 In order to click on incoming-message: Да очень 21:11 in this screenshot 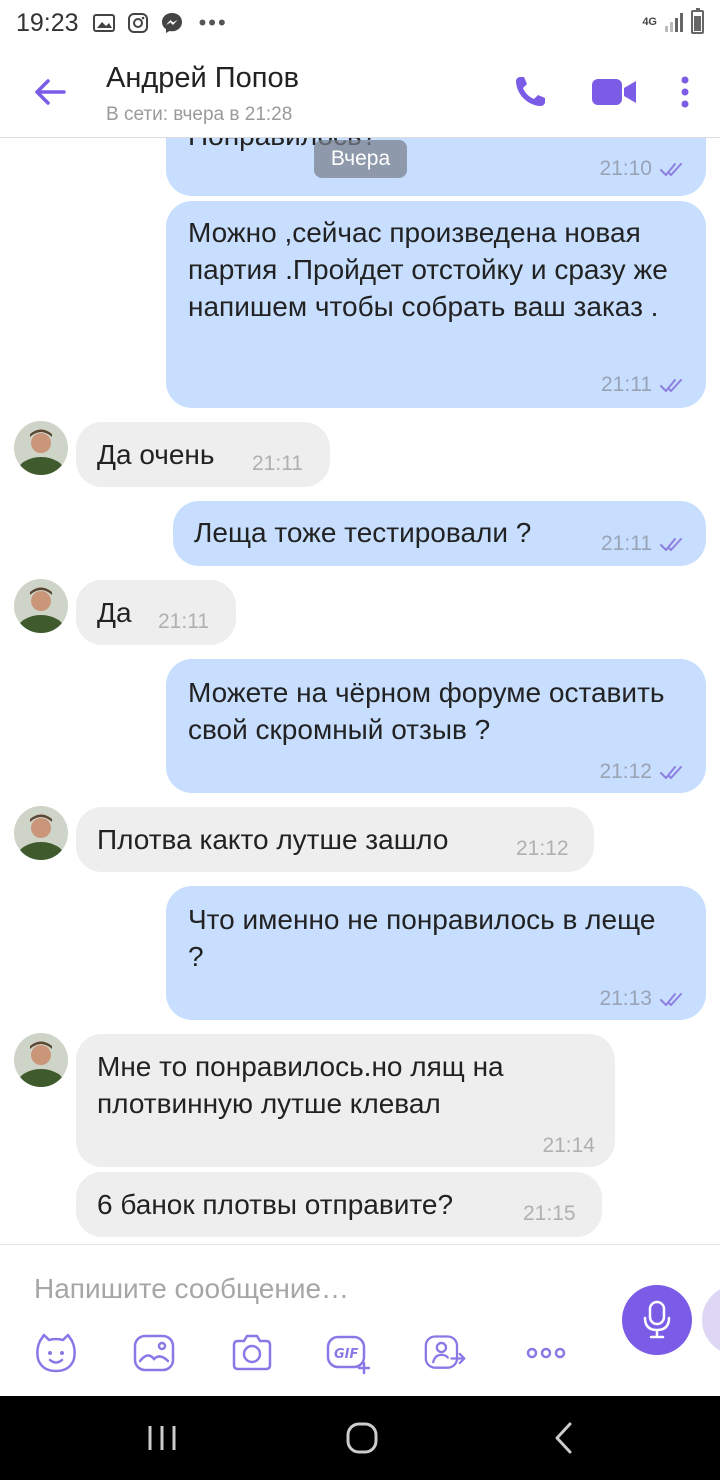, I will do `click(203, 454)`.